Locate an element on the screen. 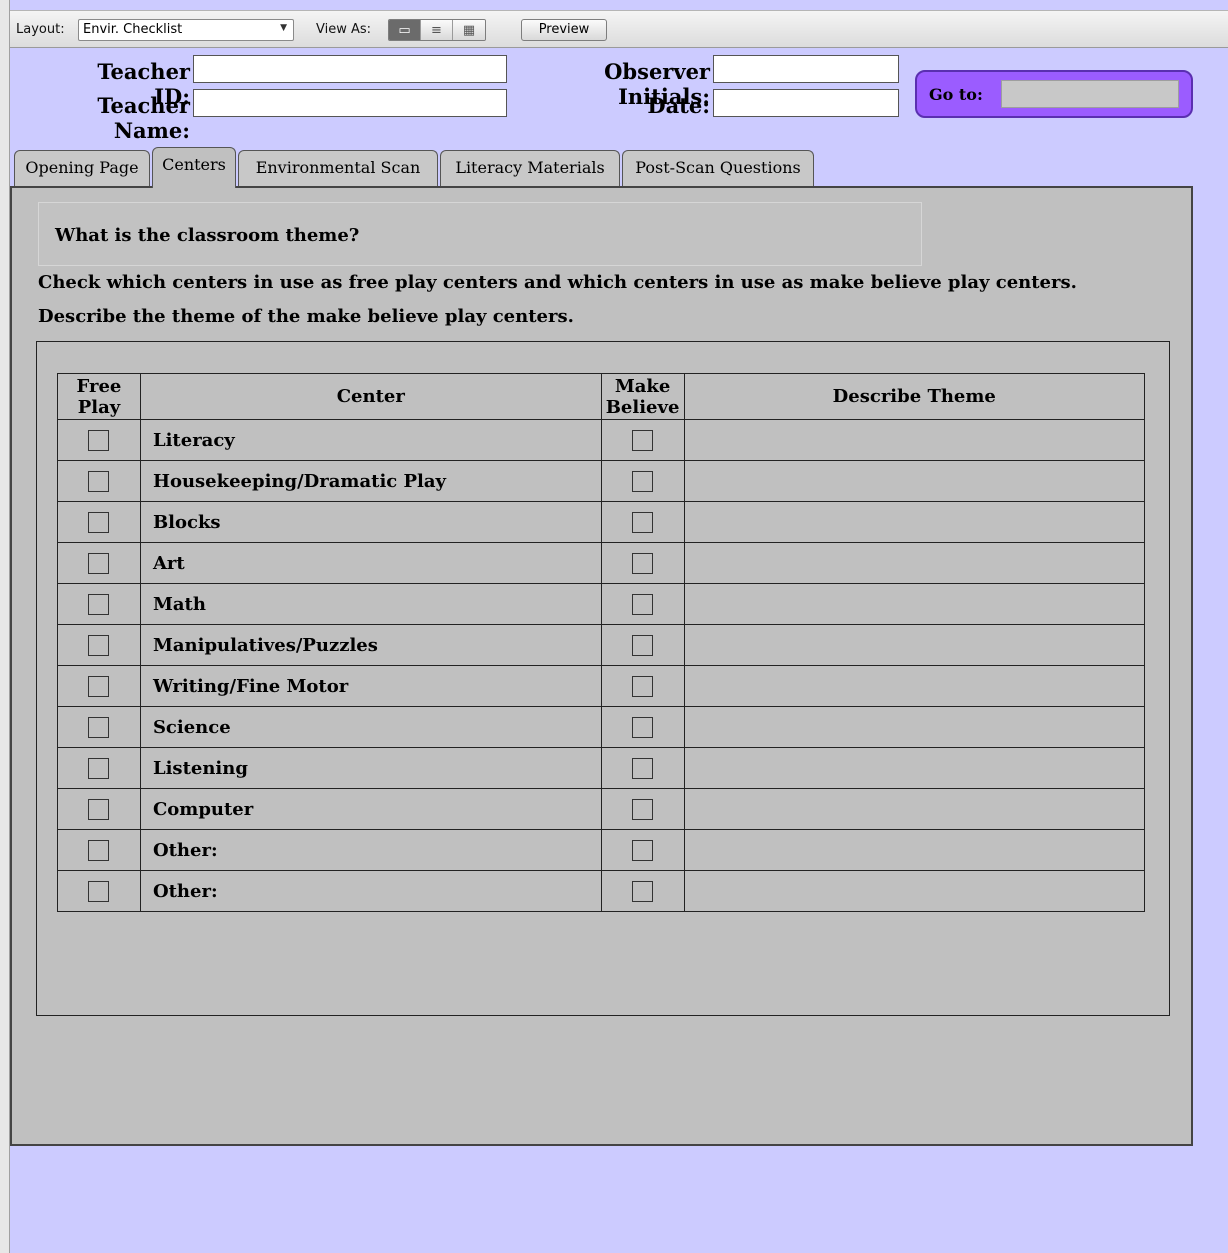 Image resolution: width=1228 pixels, height=1253 pixels. table-row: Science is located at coordinates (601, 727).